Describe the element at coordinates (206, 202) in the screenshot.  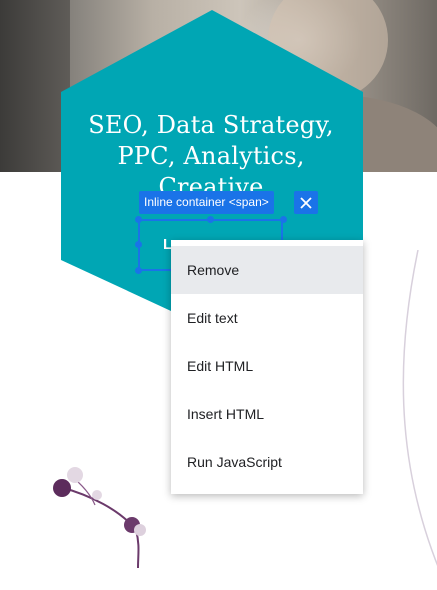
I see `inline-container-label: Inline container <span>` at that location.